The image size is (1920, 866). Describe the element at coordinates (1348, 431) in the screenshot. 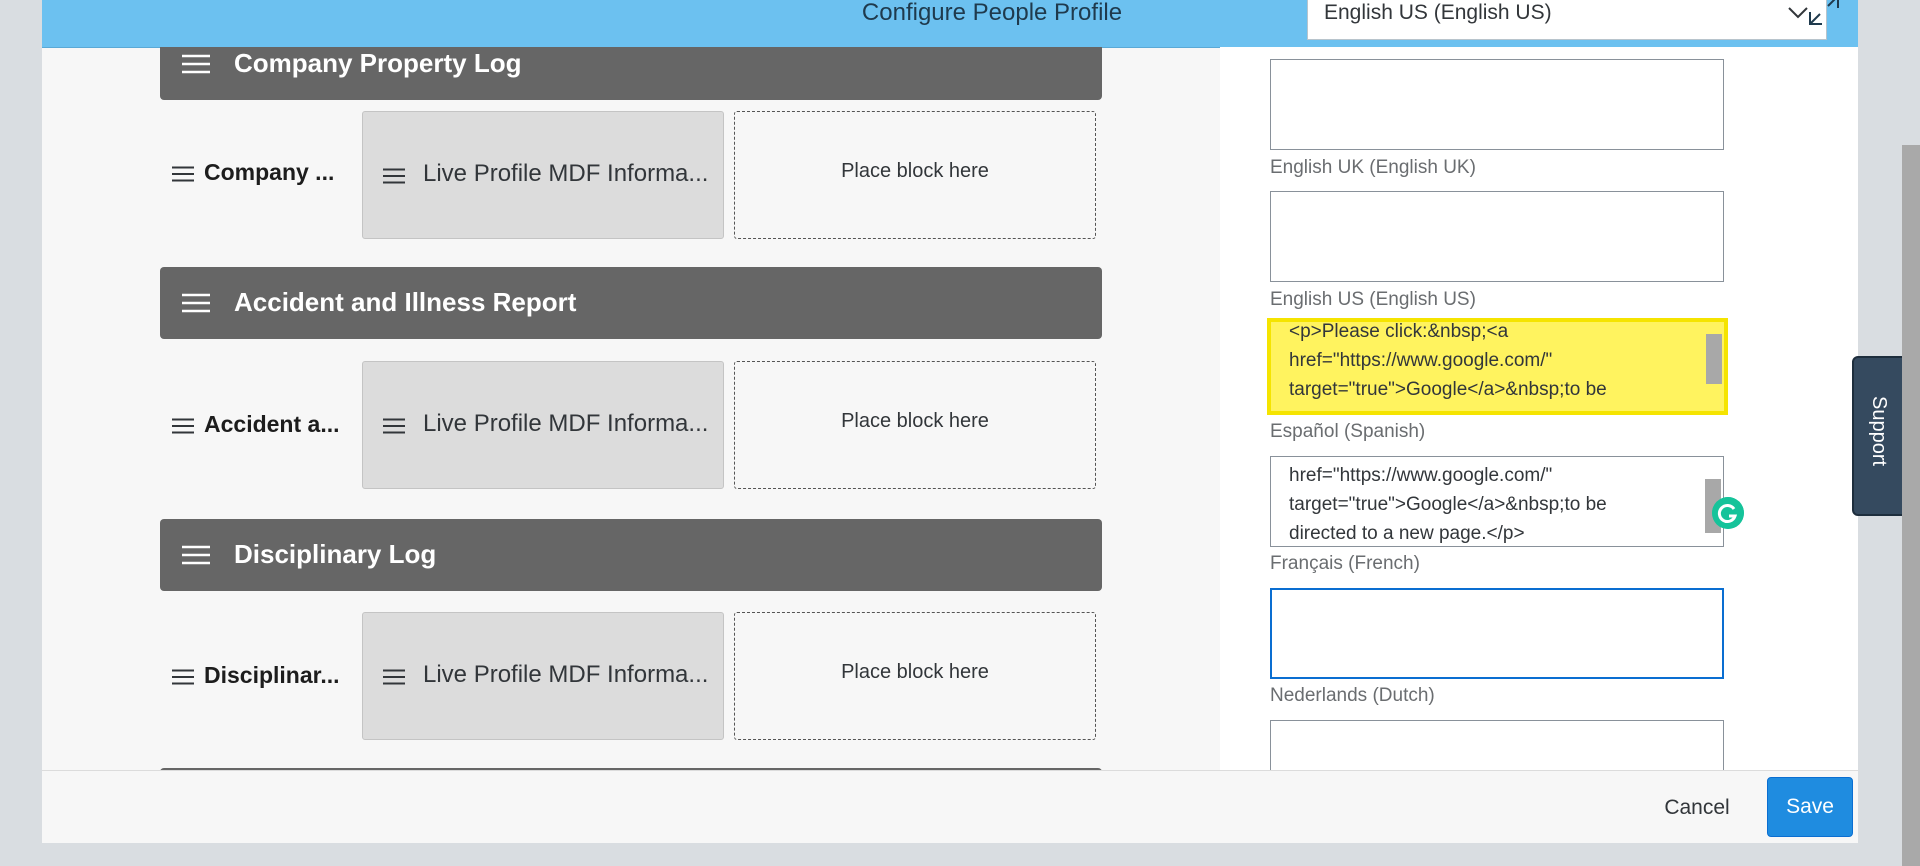

I see `spanish-label: Español (Spanish)` at that location.